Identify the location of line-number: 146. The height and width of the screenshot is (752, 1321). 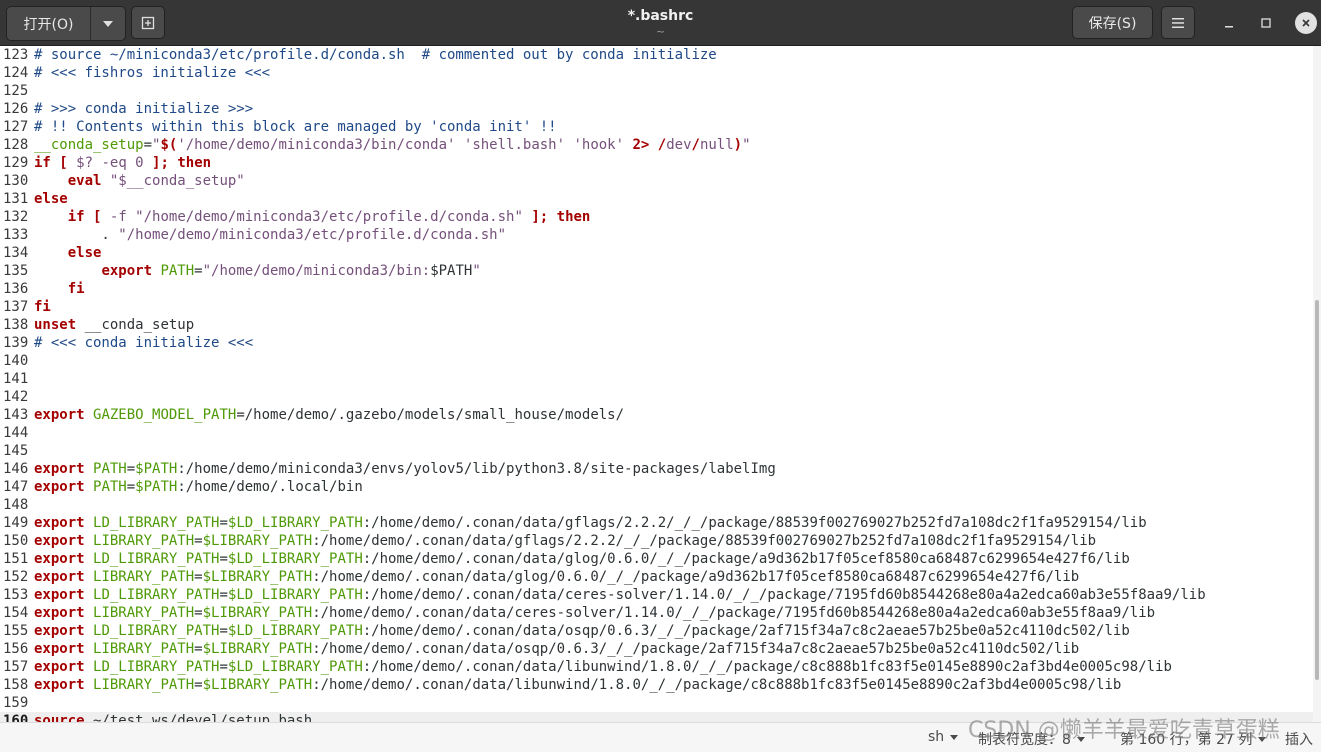
(16, 469).